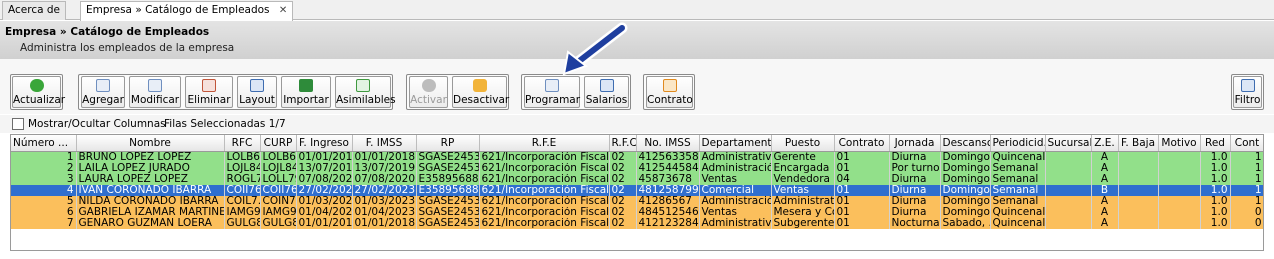  I want to click on table-cell: 412544584, so click(668, 168).